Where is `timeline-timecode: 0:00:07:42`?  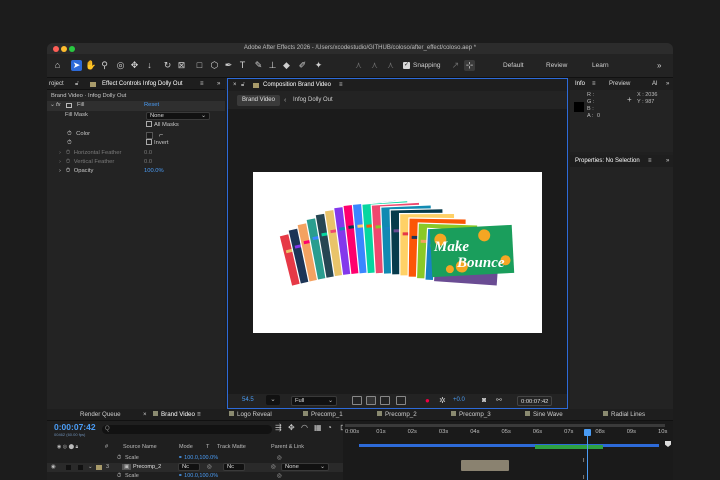 timeline-timecode: 0:00:07:42 is located at coordinates (75, 427).